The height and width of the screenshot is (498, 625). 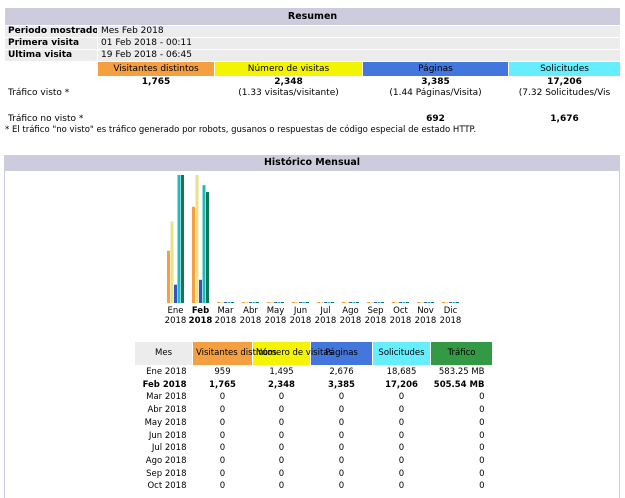 I want to click on cell-month: Oct 2018, so click(x=167, y=486).